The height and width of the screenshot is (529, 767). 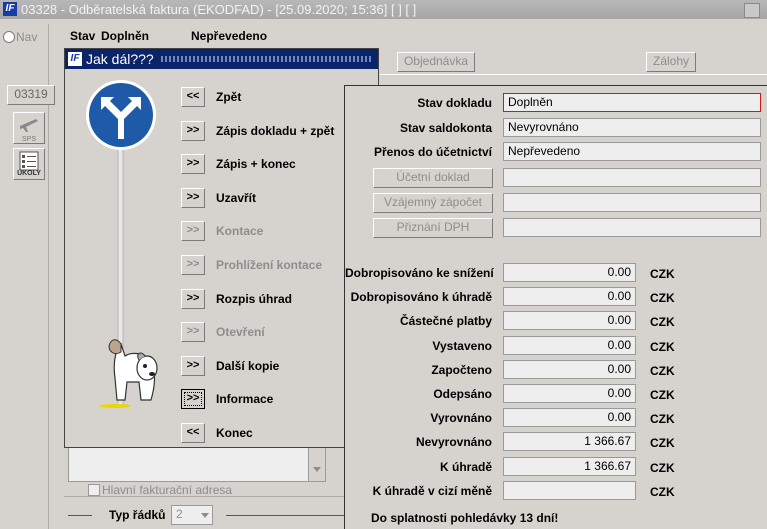 What do you see at coordinates (421, 297) in the screenshot?
I see `amount-label: Dobropisováno k úhradě` at bounding box center [421, 297].